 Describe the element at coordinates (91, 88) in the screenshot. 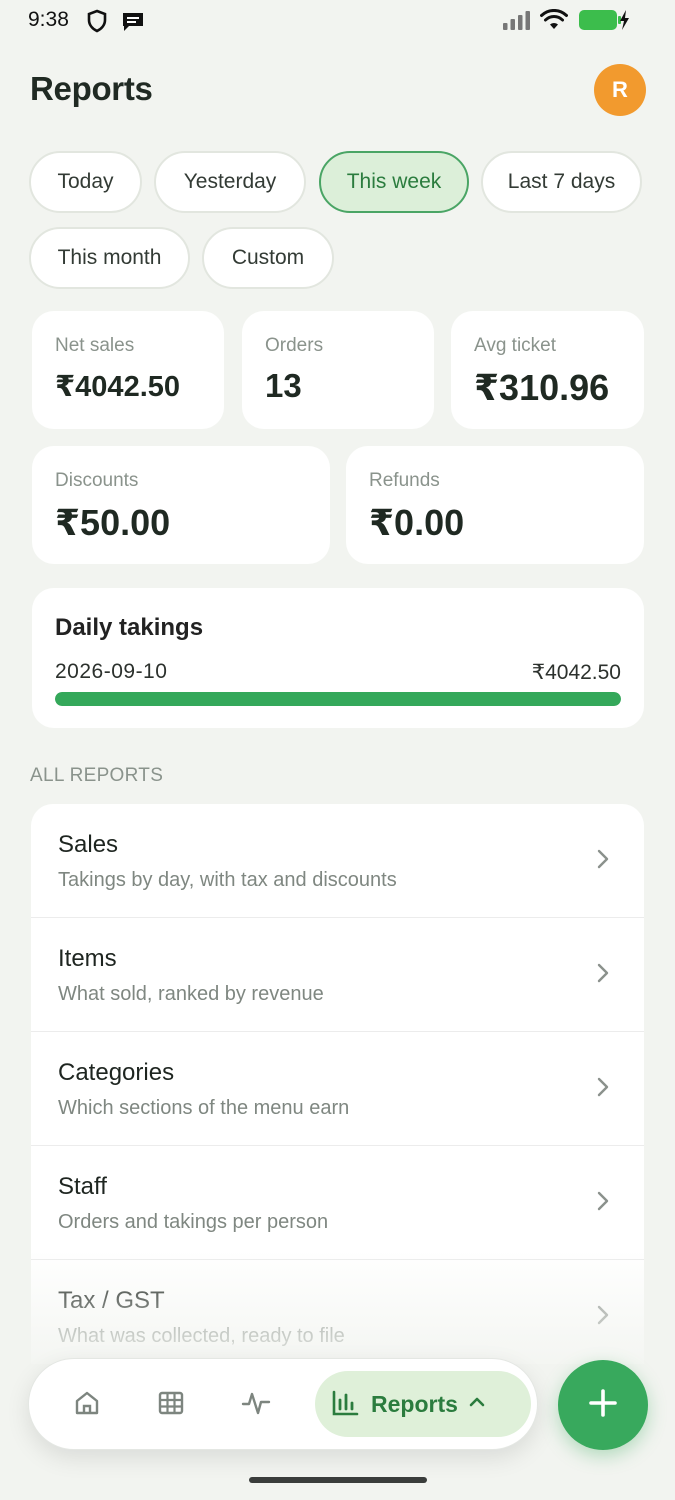

I see `page-title: Reports` at that location.